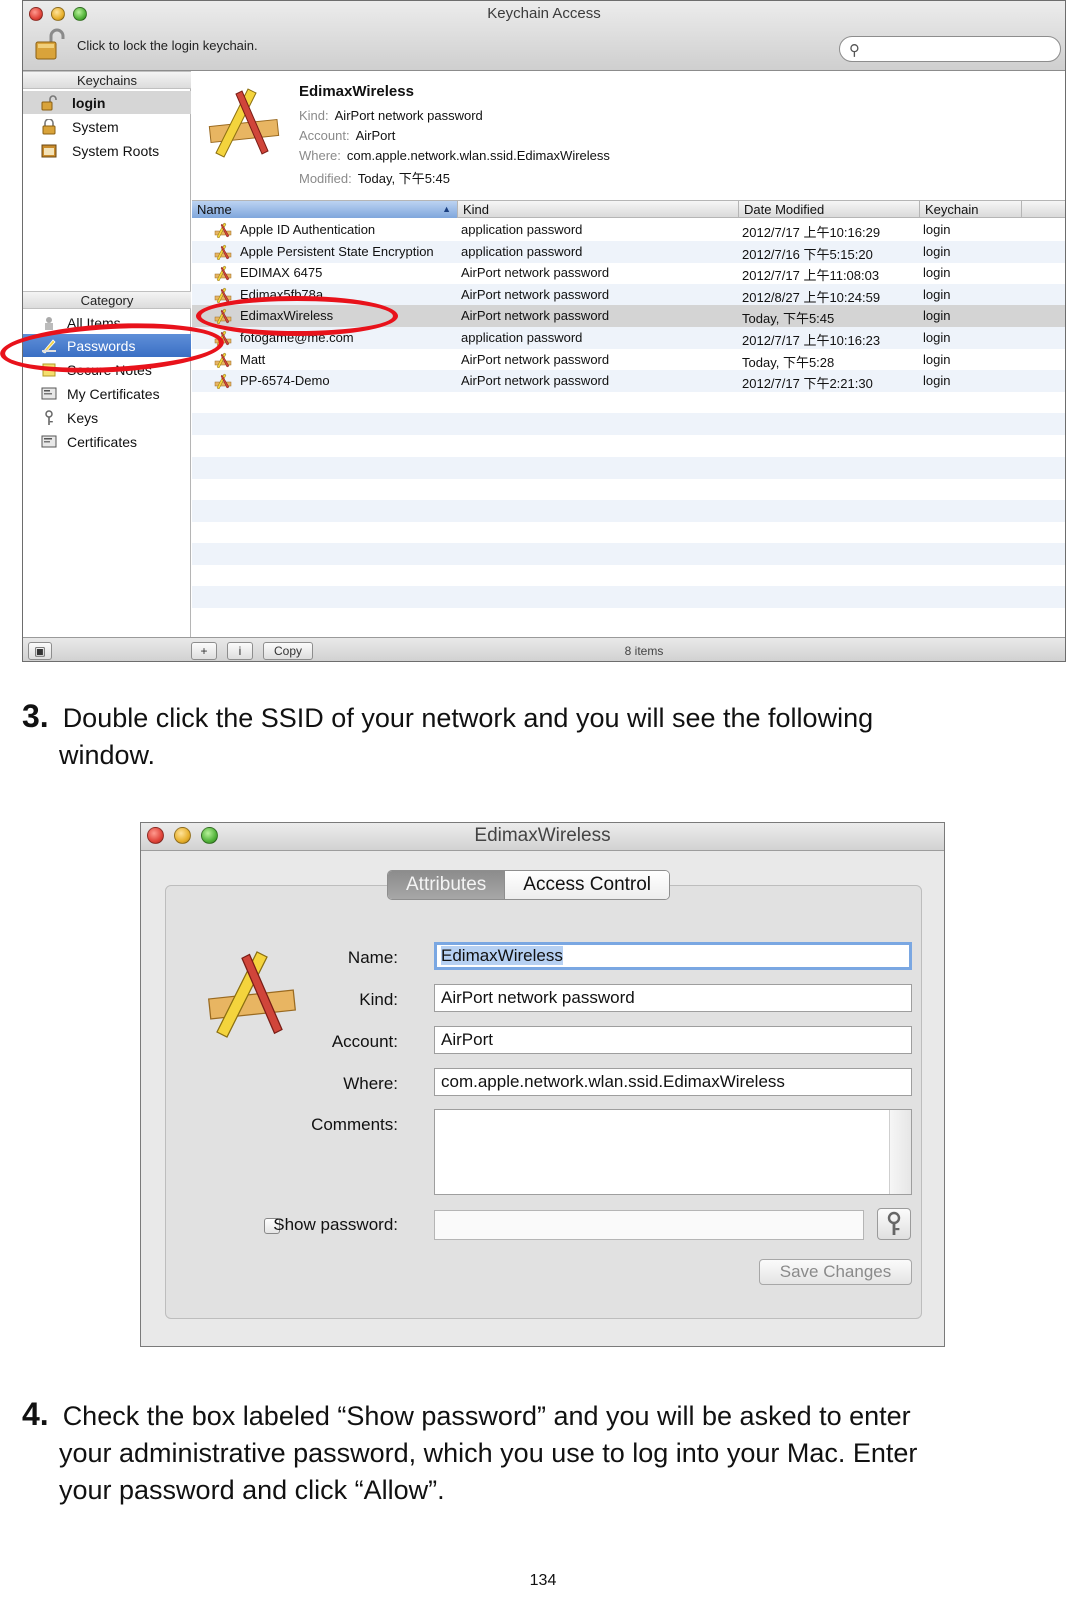 Image resolution: width=1086 pixels, height=1599 pixels. Describe the element at coordinates (900, 1152) in the screenshot. I see `comments-scrollbar` at that location.